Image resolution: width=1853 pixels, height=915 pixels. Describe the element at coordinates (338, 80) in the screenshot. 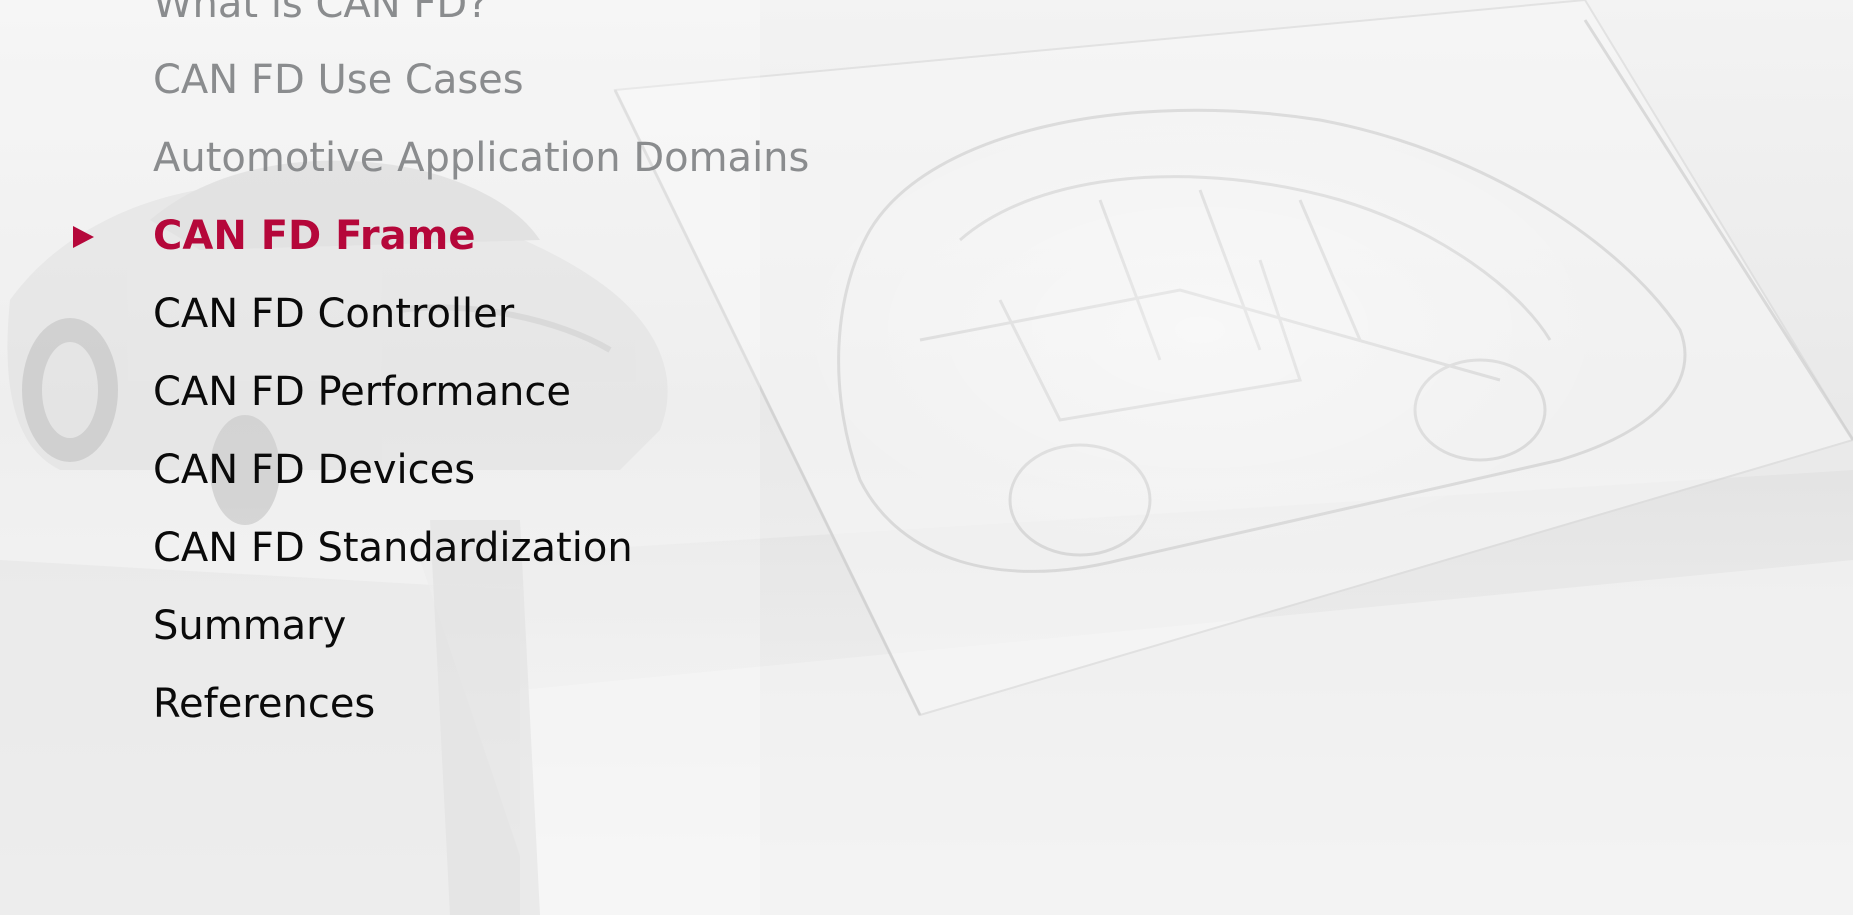

I see `agenda-item-use-cases: CAN FD Use Cases` at that location.